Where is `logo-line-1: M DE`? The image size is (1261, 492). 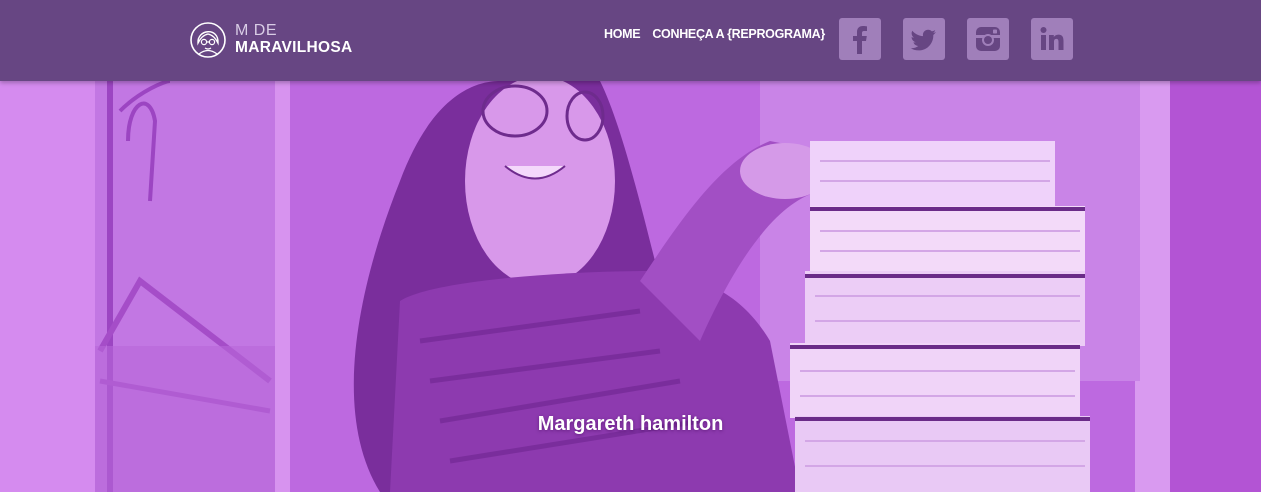 logo-line-1: M DE is located at coordinates (256, 30).